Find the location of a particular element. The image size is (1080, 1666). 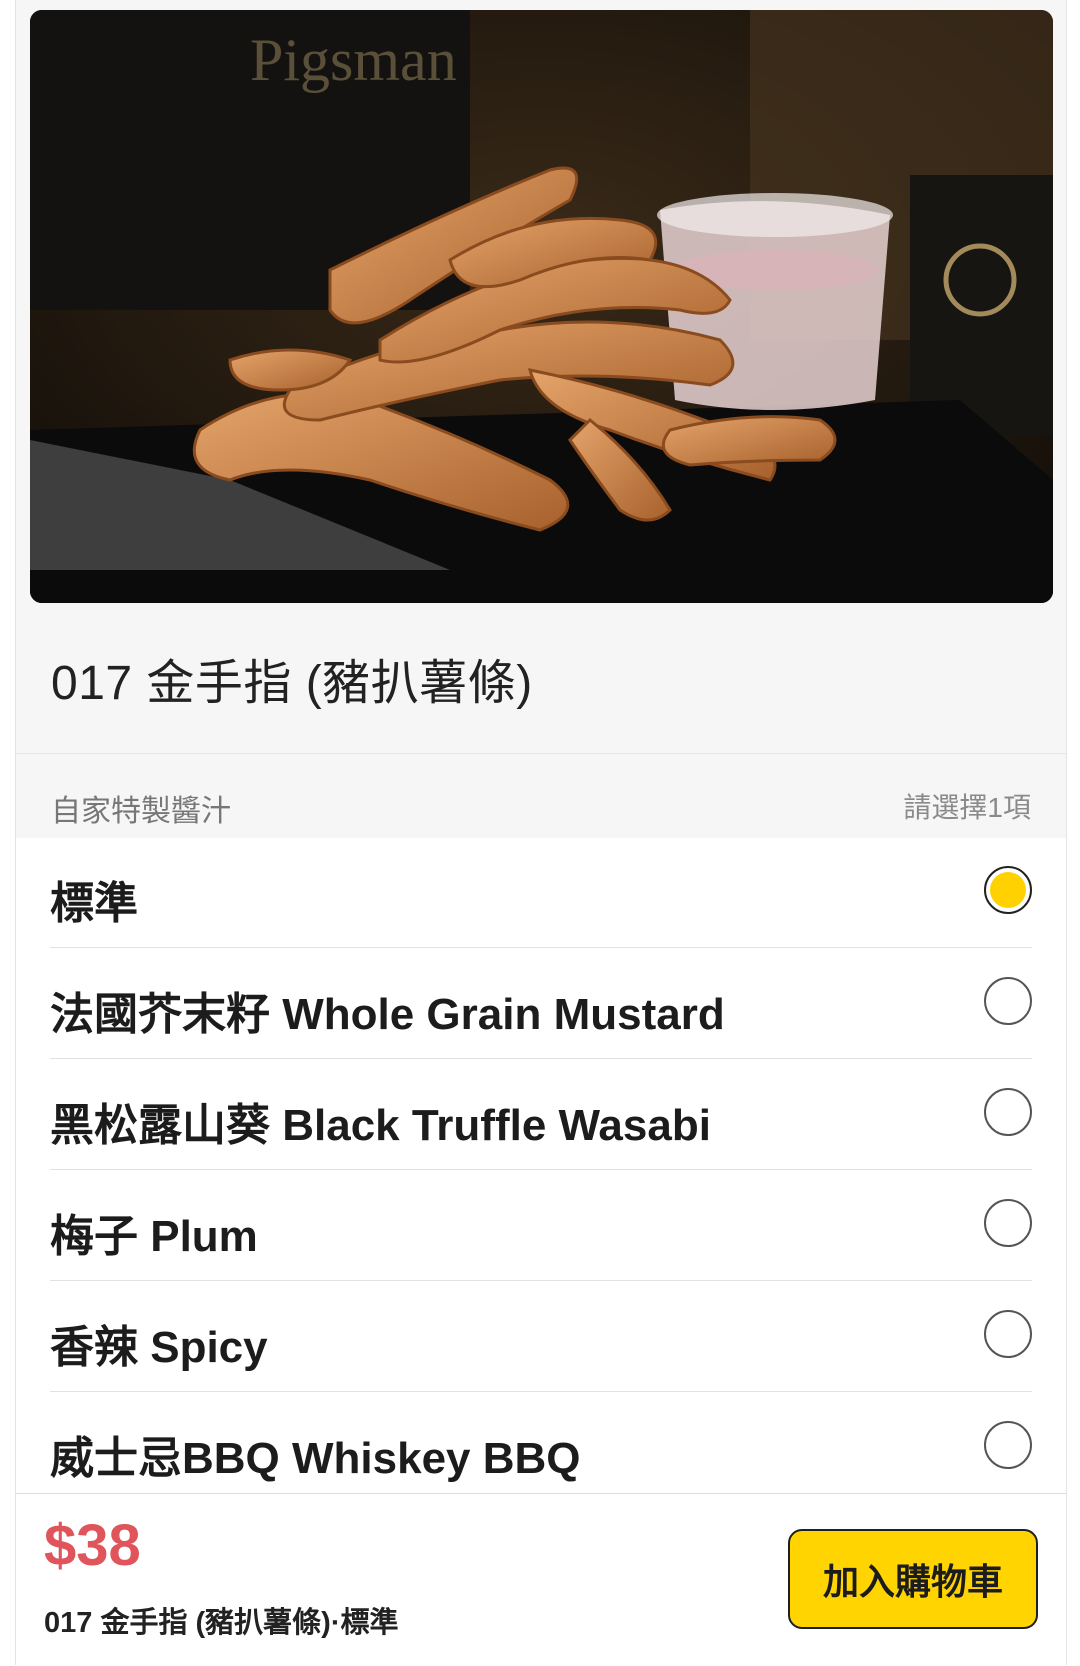

sauce-option-plum: 梅子 Plum is located at coordinates (541, 1225).